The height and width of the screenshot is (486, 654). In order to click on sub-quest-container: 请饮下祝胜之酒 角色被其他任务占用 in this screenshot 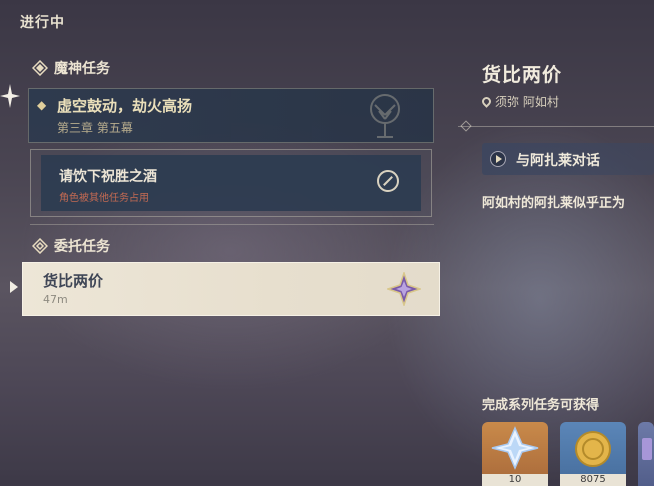, I will do `click(231, 183)`.